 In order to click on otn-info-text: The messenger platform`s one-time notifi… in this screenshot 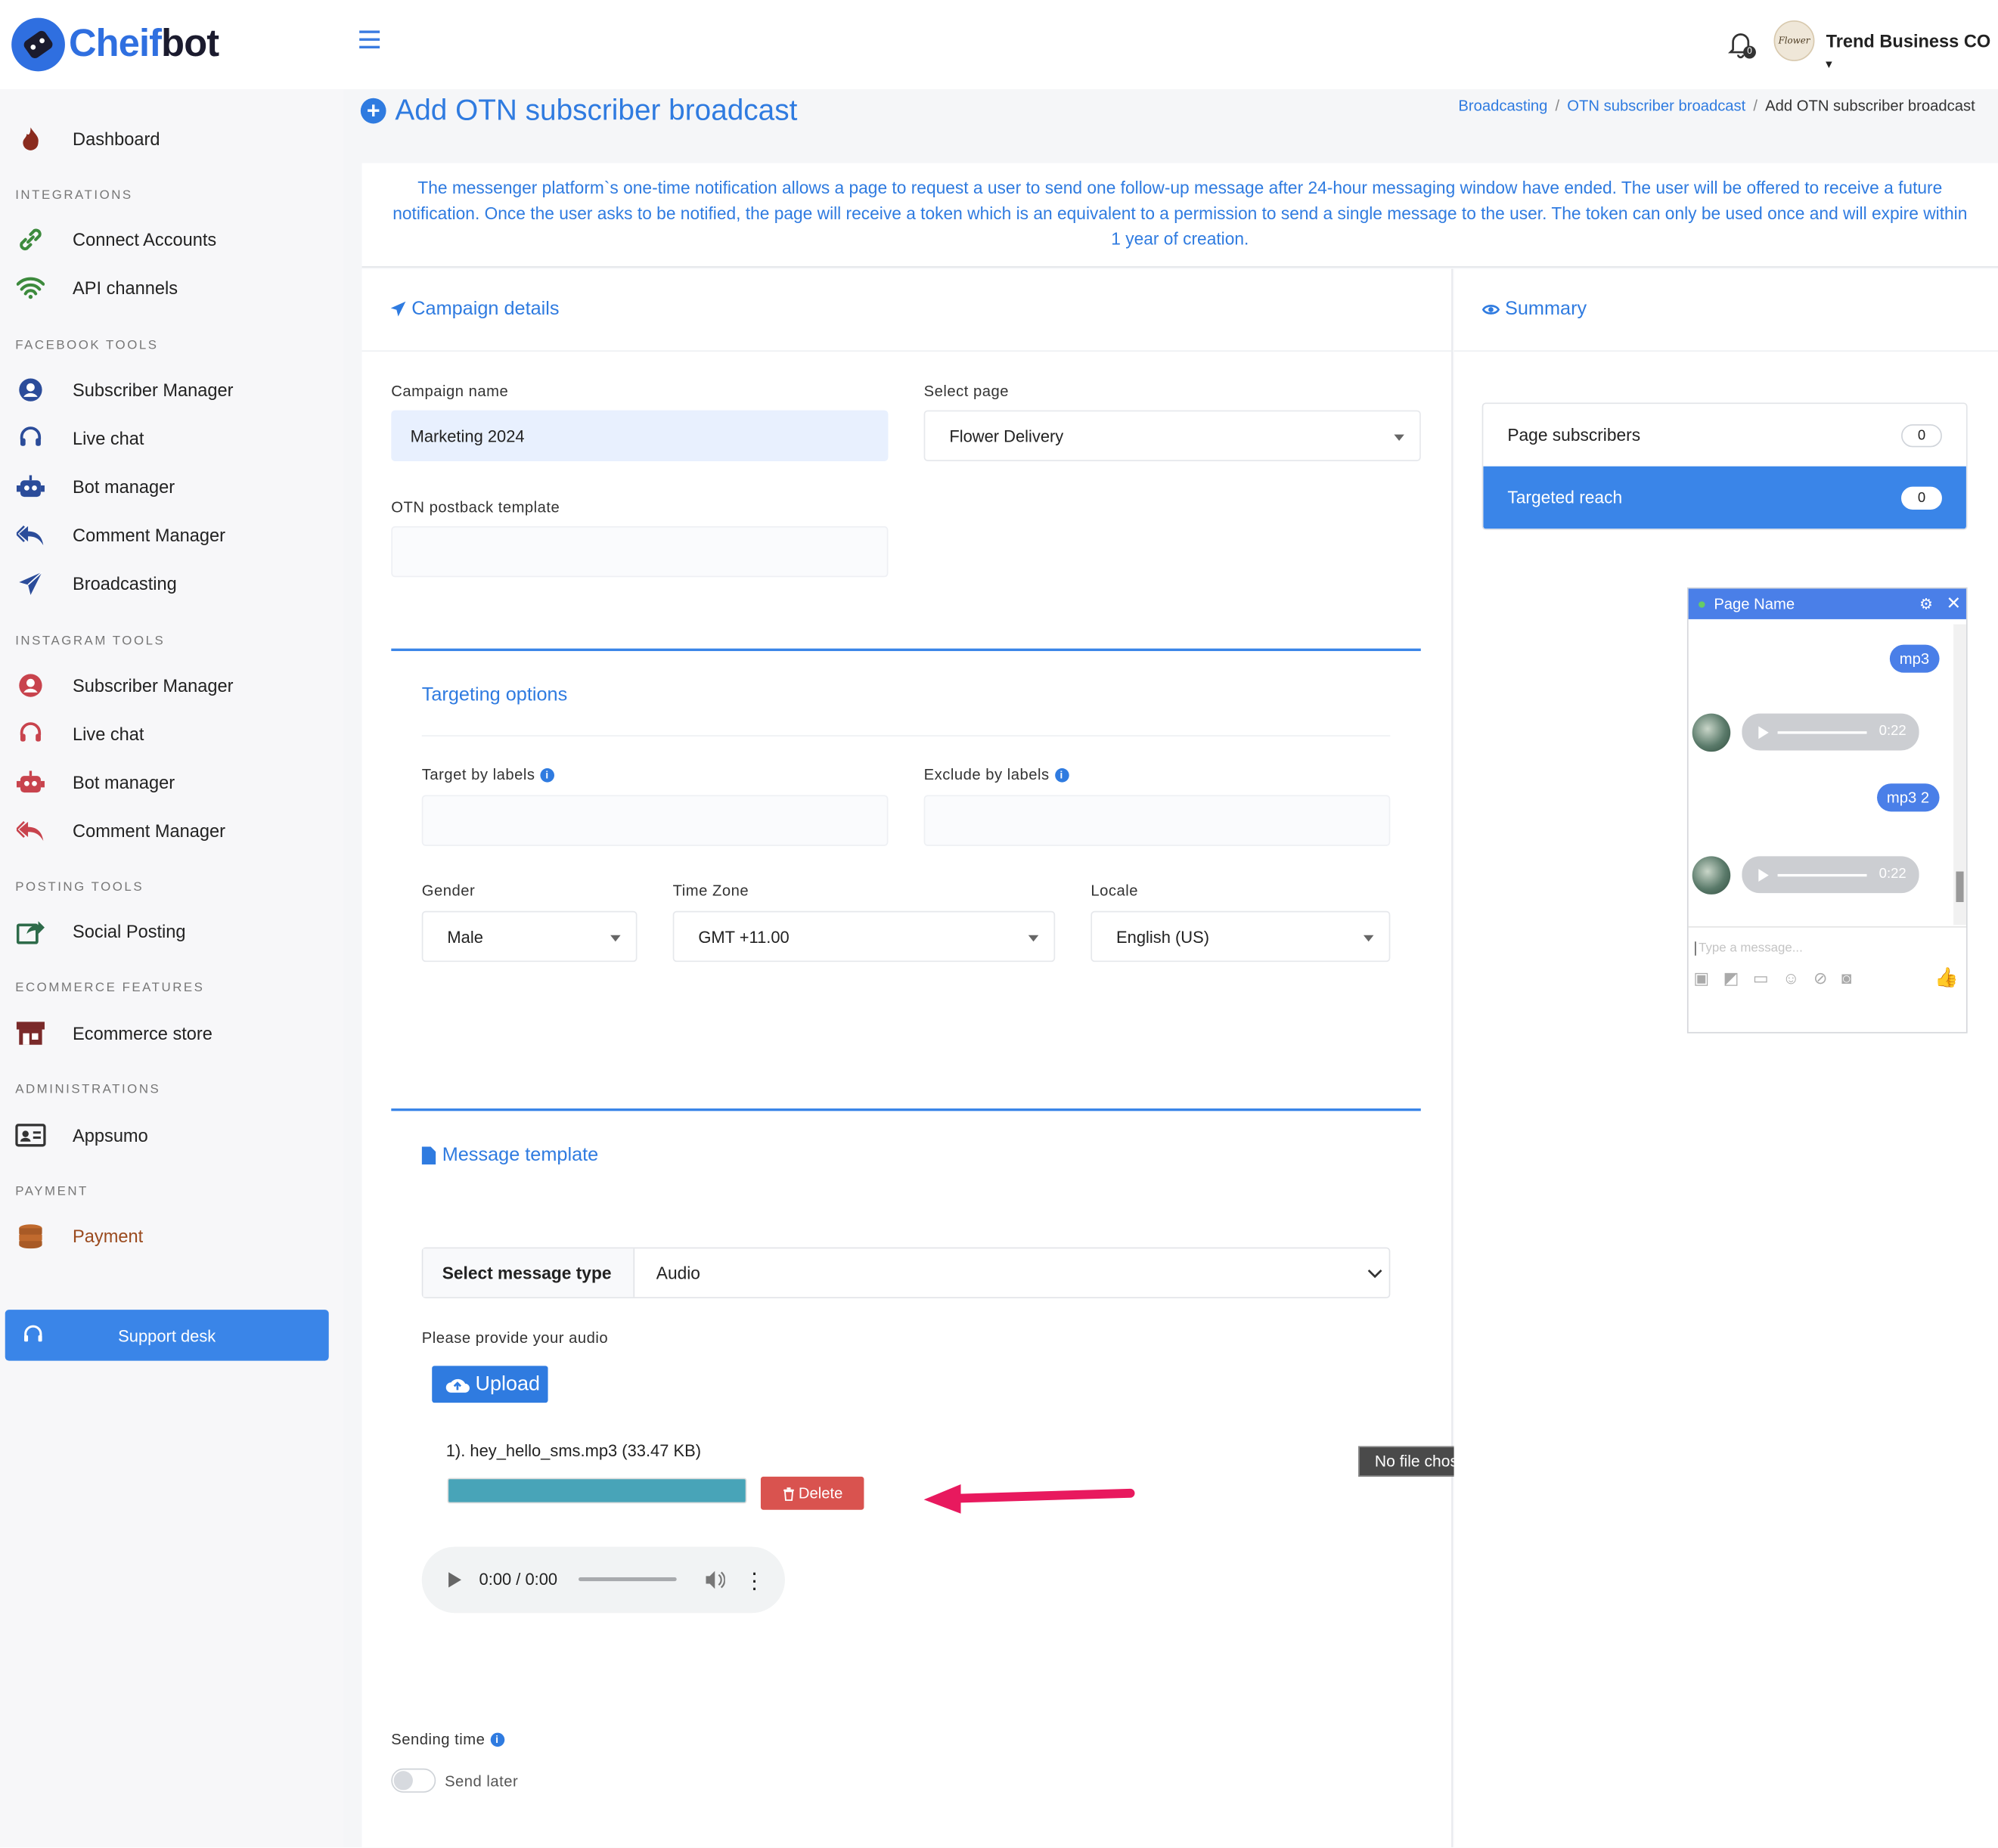, I will do `click(1179, 215)`.